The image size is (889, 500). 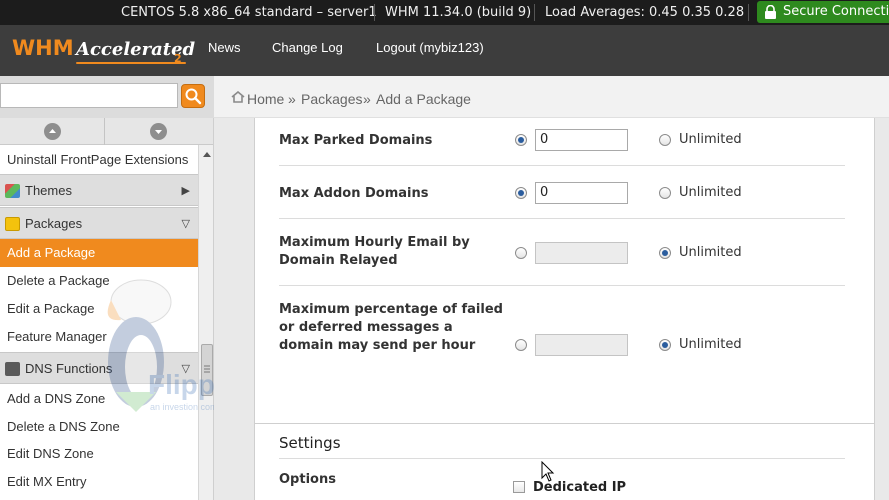 What do you see at coordinates (99, 399) in the screenshot?
I see `sidebar-item-add-dns-zone: Add a DNS Zone` at bounding box center [99, 399].